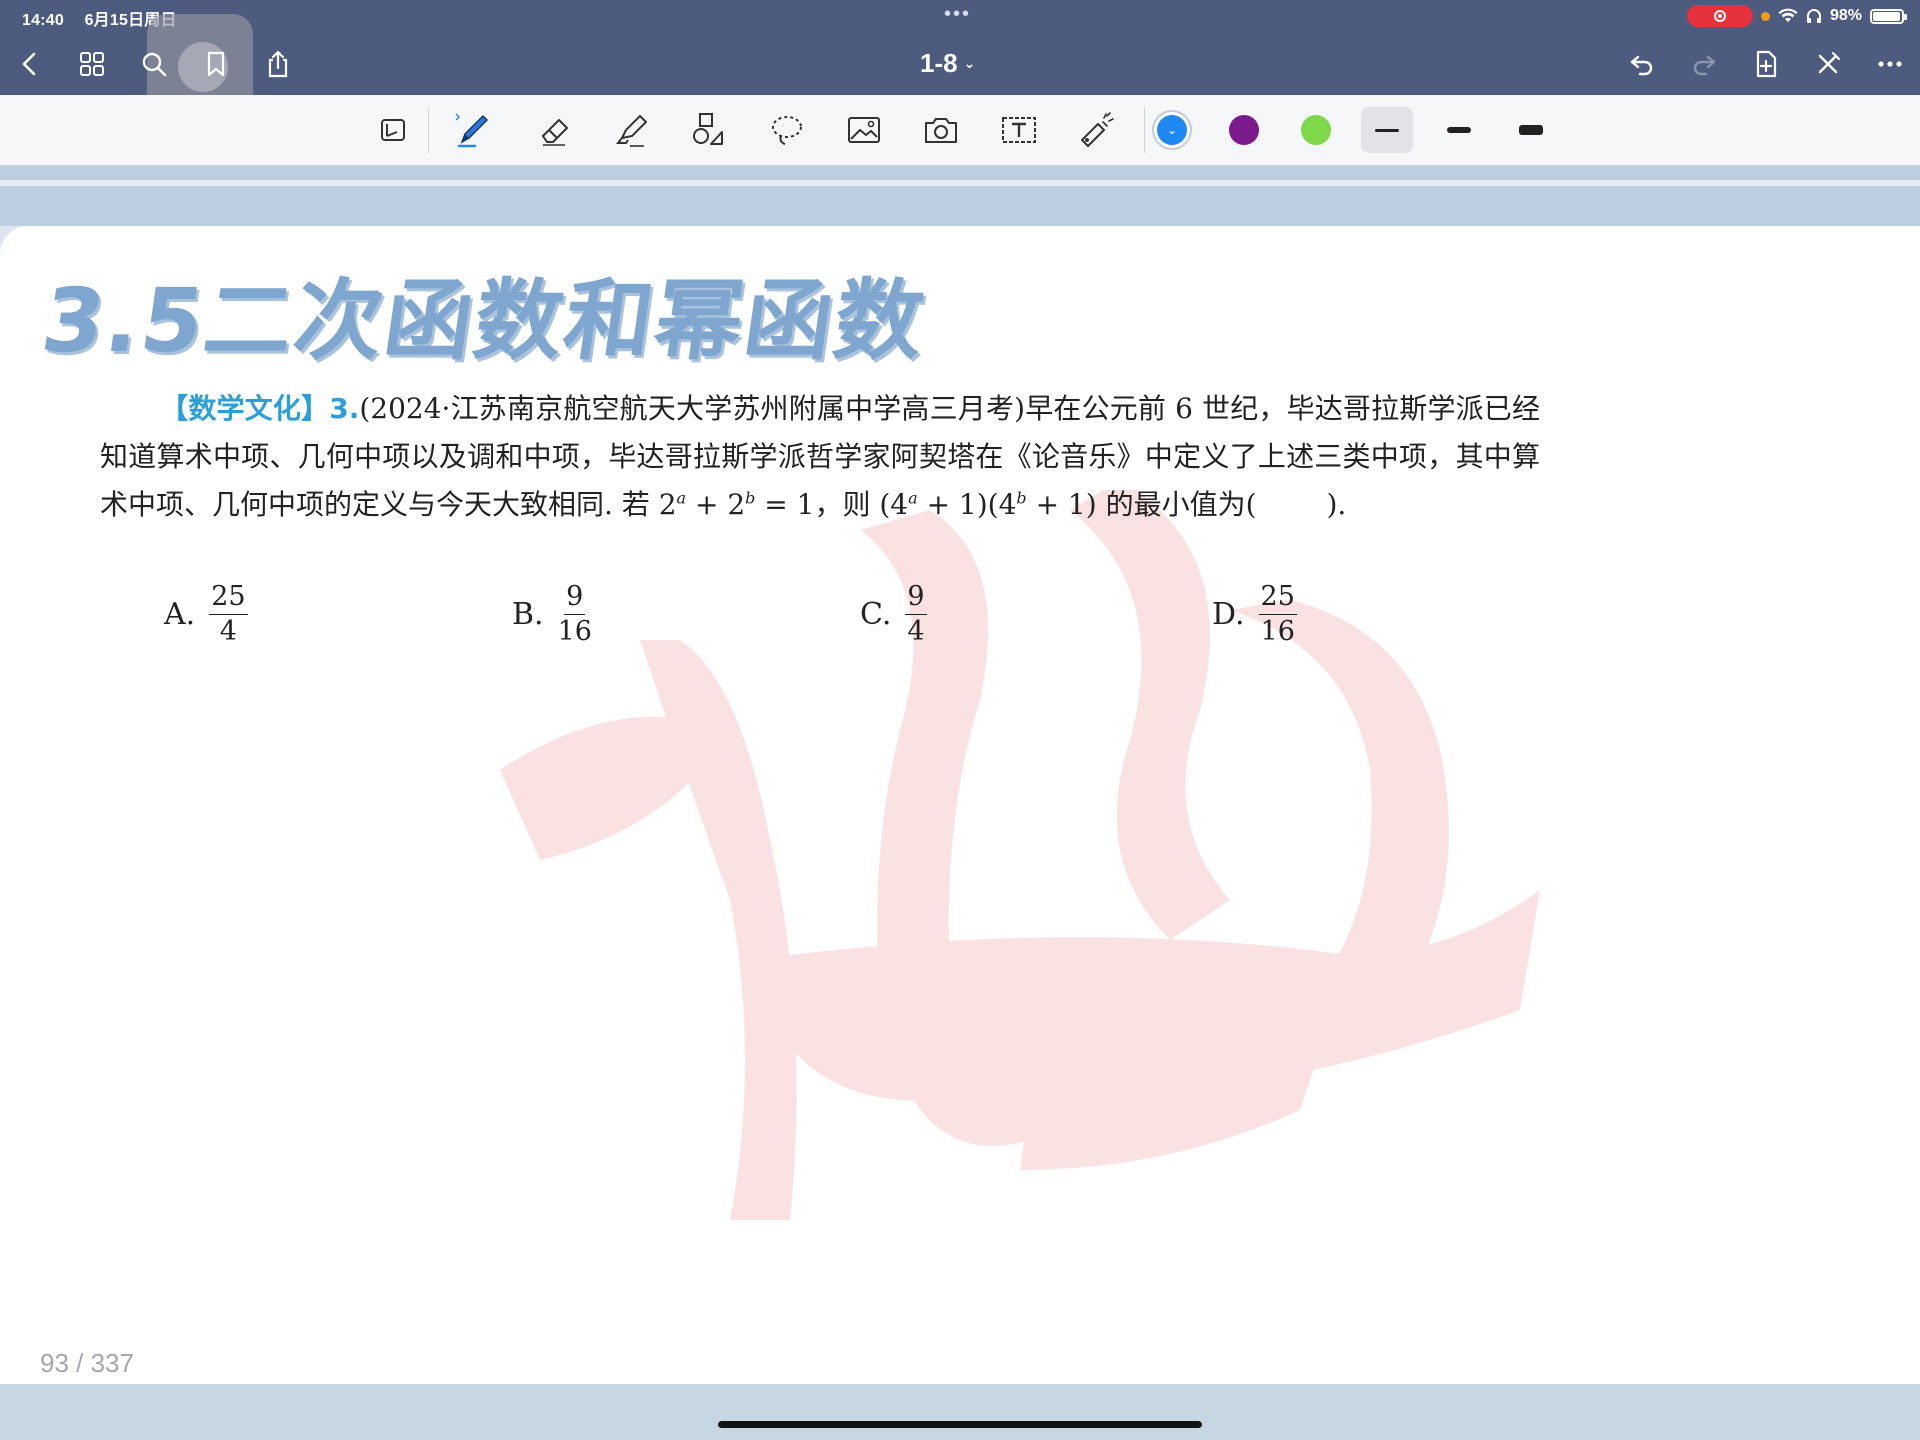 This screenshot has width=1920, height=1440. What do you see at coordinates (1845, 15) in the screenshot?
I see `battery-percent: 98%` at bounding box center [1845, 15].